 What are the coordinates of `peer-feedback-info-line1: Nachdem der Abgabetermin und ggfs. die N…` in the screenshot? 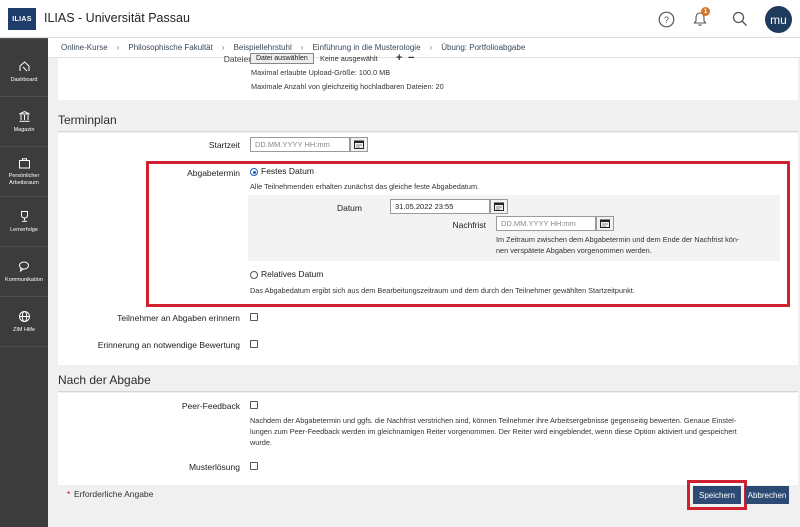 It's located at (493, 420).